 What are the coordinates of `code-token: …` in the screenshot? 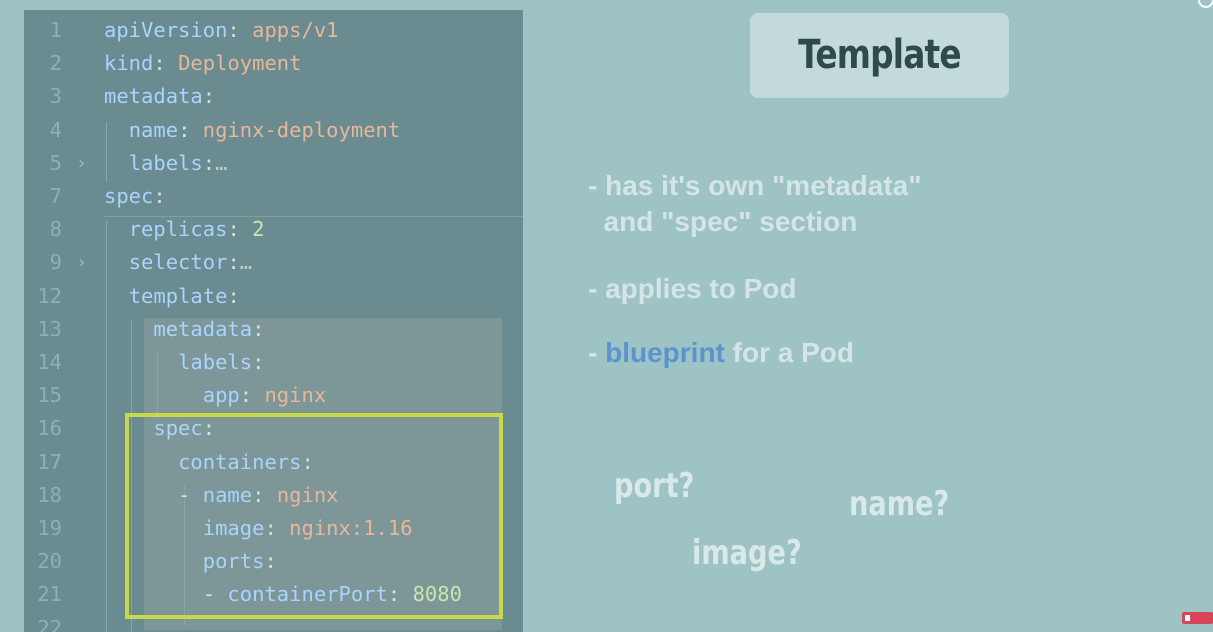 It's located at (246, 262).